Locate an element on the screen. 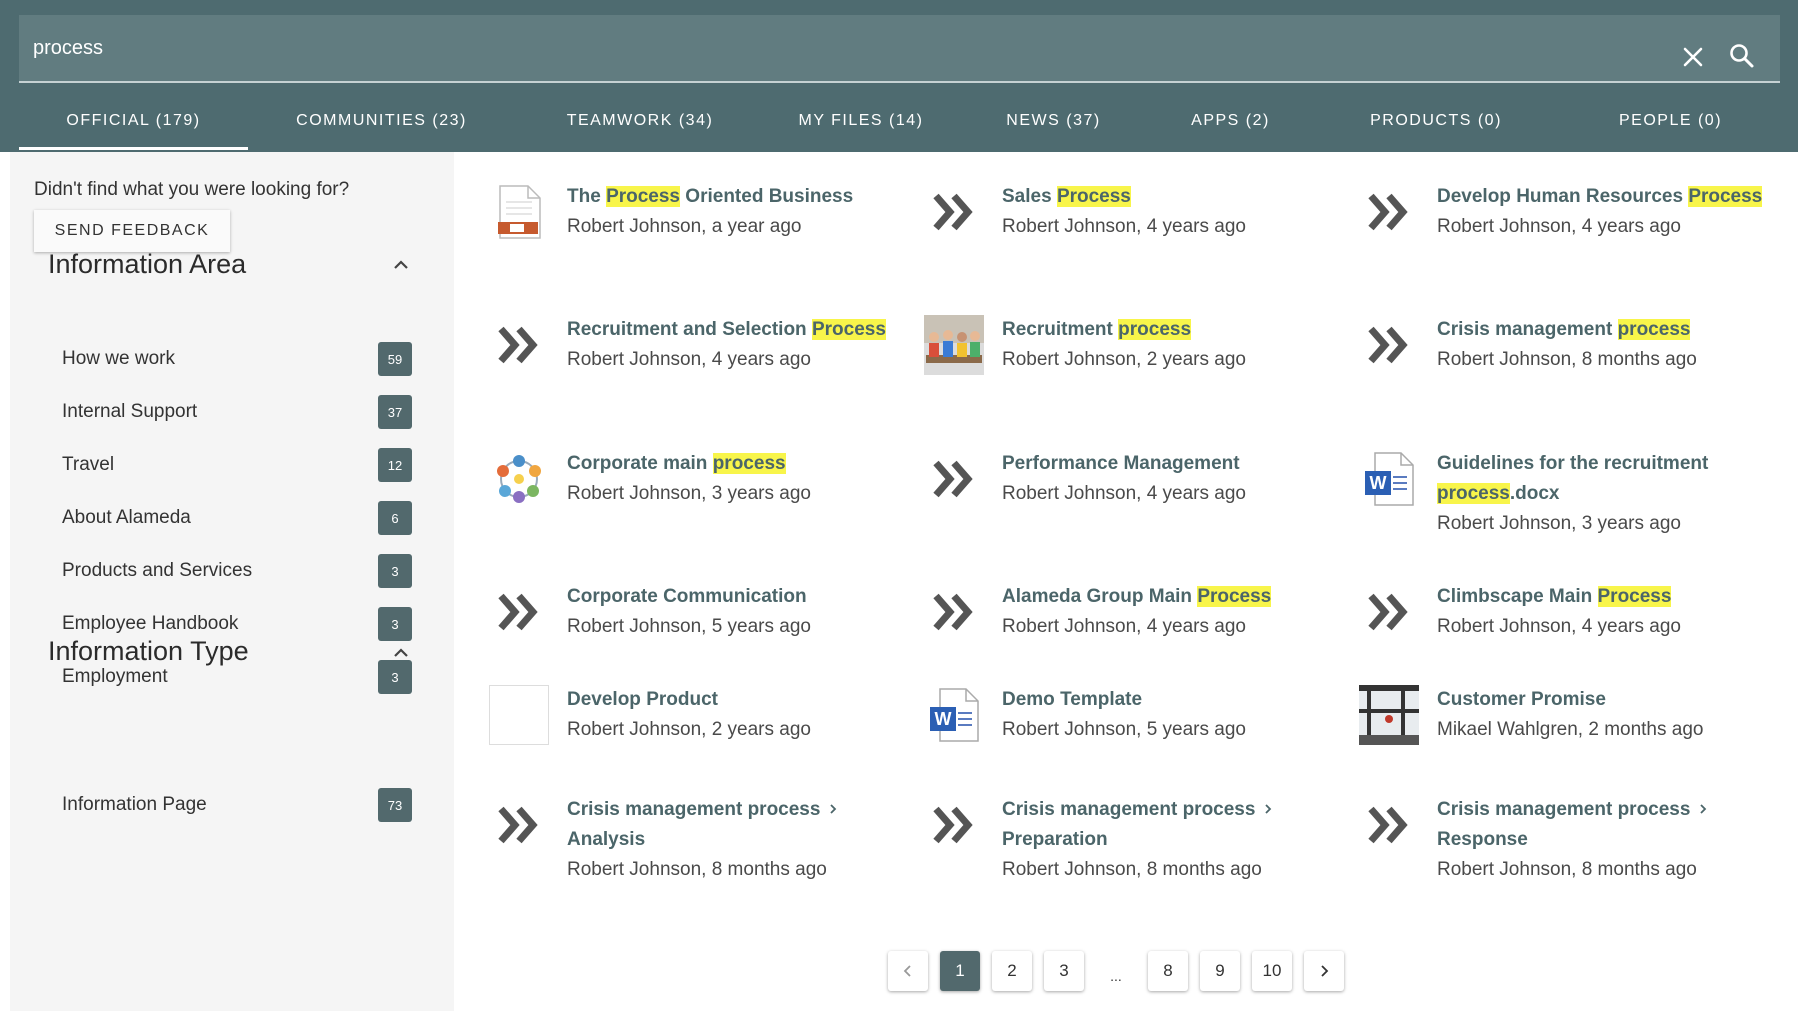  result-title-text: Crisis management is located at coordinates (1527, 329).